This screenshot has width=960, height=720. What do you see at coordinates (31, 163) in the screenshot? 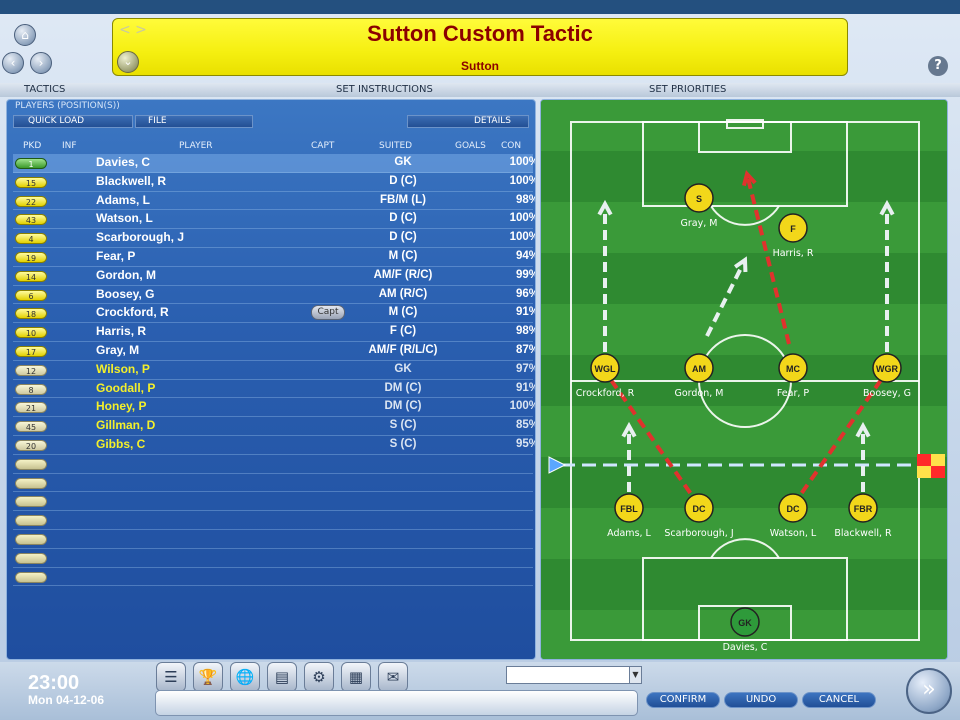
I see `pkd-badge: 1` at bounding box center [31, 163].